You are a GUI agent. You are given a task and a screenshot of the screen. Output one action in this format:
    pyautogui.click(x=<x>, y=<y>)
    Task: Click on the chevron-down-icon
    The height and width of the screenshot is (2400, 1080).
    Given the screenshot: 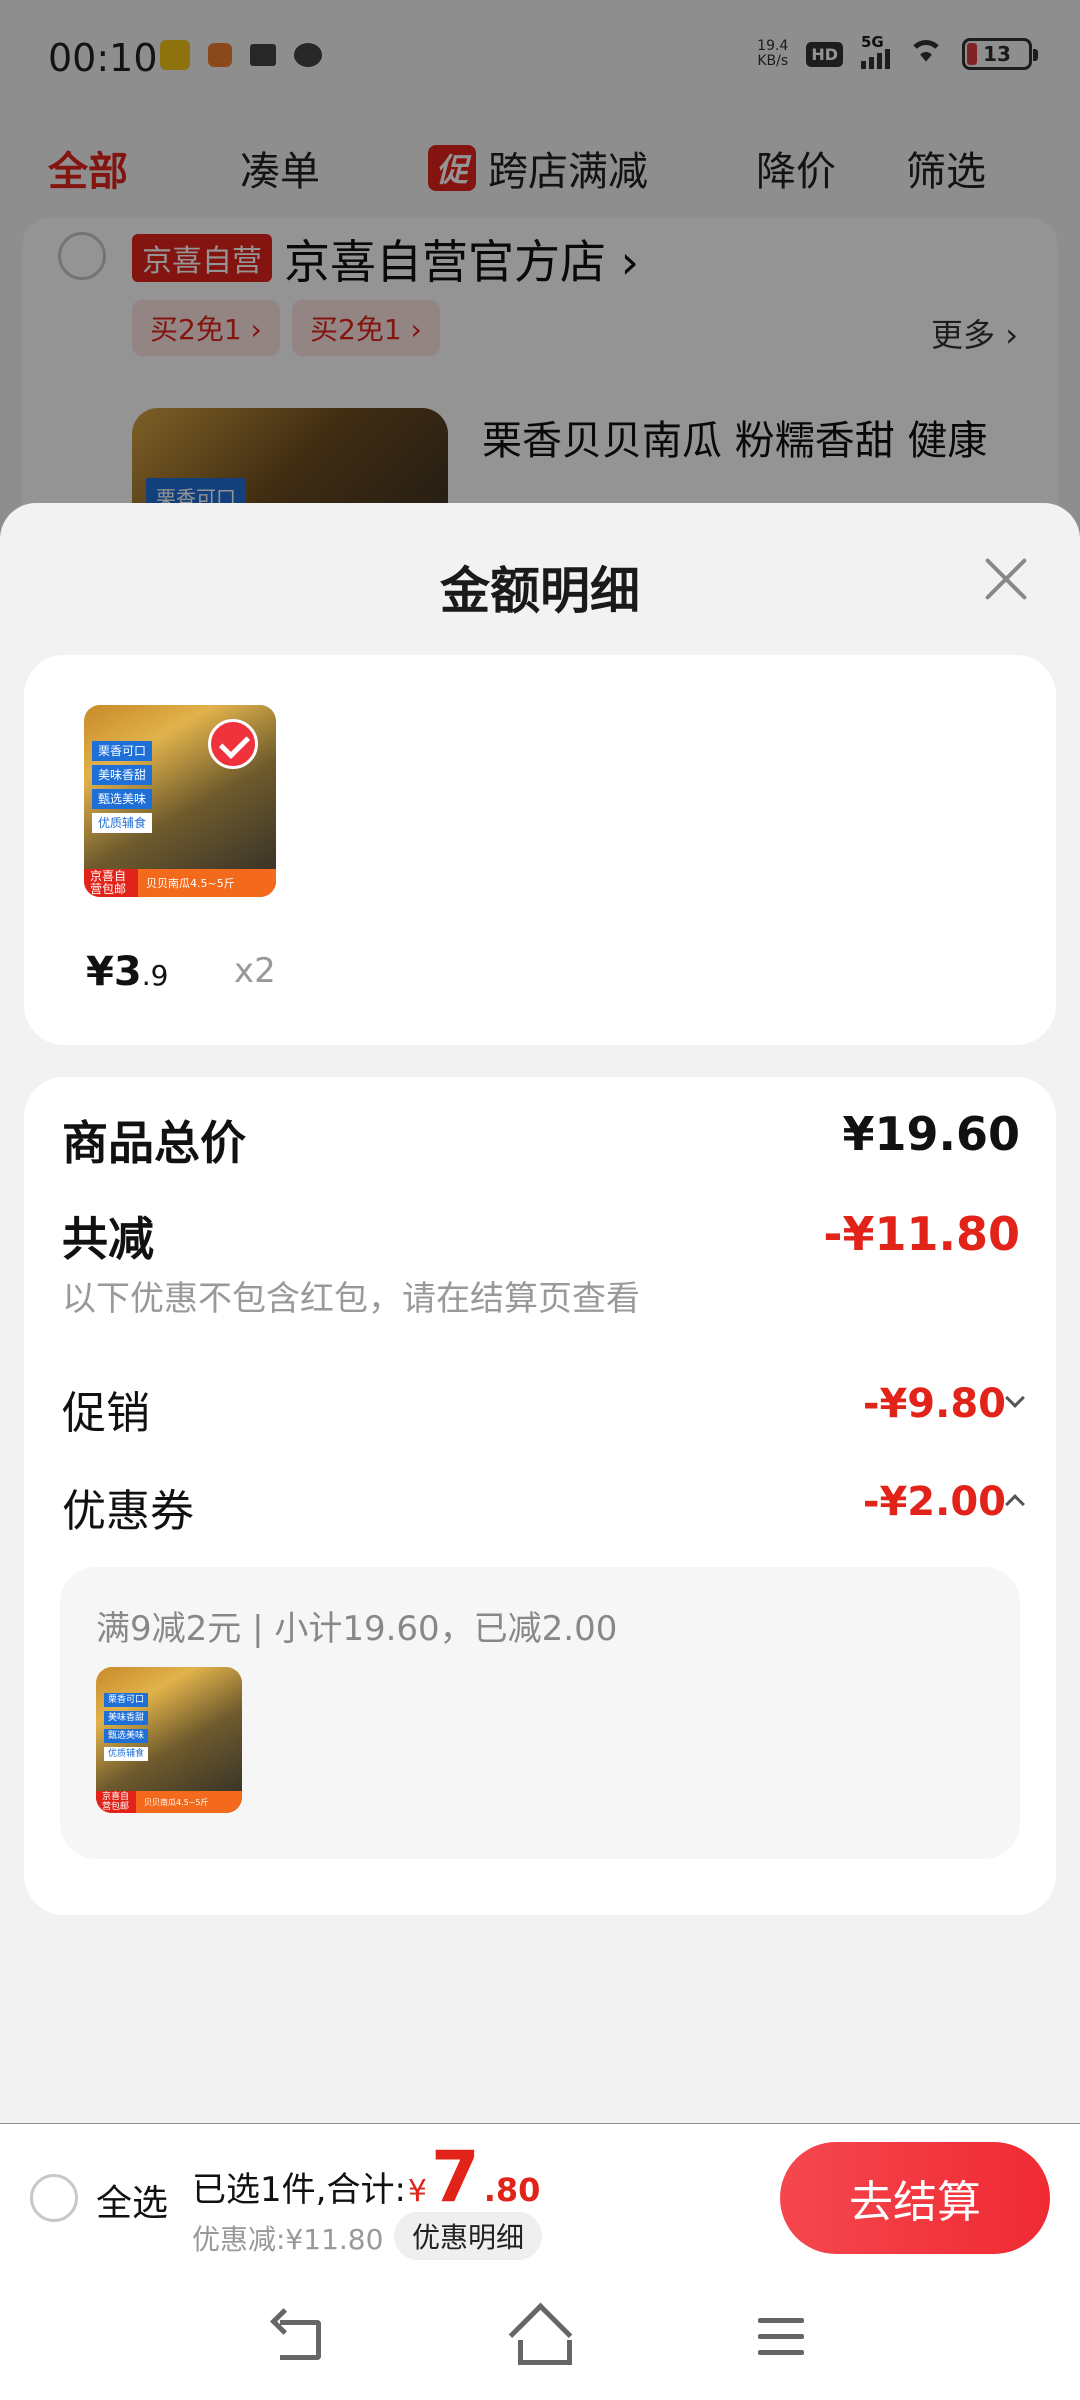 What is the action you would take?
    pyautogui.click(x=1015, y=1398)
    